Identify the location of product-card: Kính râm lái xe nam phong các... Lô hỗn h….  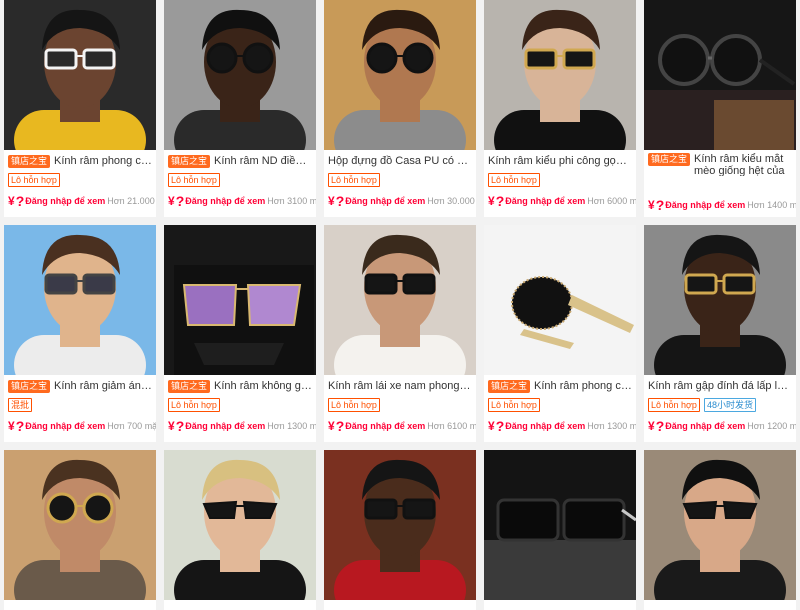
(400, 333).